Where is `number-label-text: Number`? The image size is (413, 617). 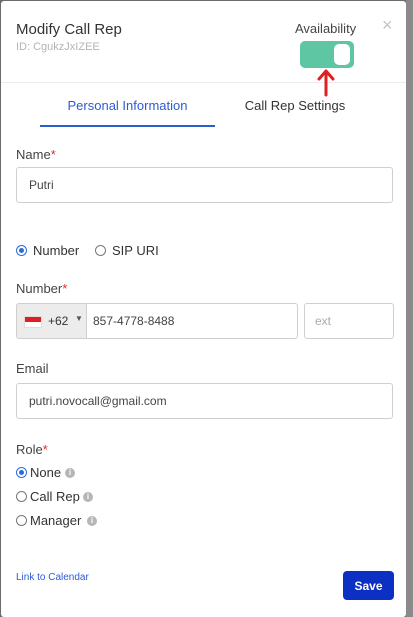
number-label-text: Number is located at coordinates (39, 288).